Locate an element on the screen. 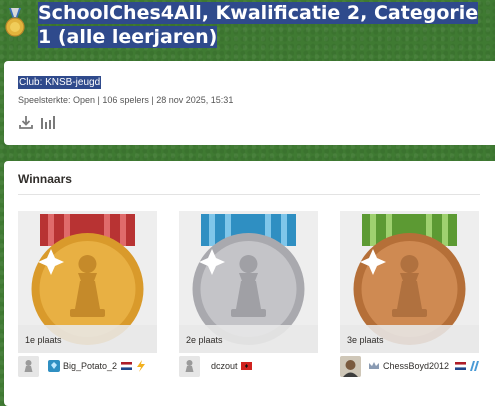 The width and height of the screenshot is (495, 406). player-name: Big_Potato_2 is located at coordinates (90, 366).